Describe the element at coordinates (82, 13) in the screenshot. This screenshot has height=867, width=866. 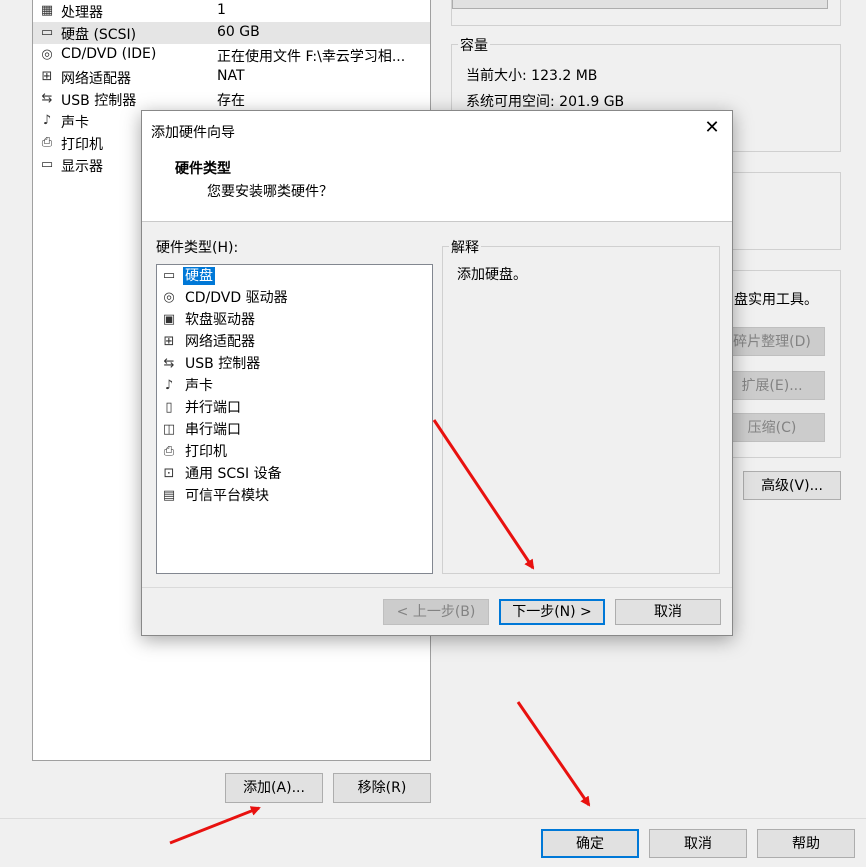
I see `device-name: 处理器` at that location.